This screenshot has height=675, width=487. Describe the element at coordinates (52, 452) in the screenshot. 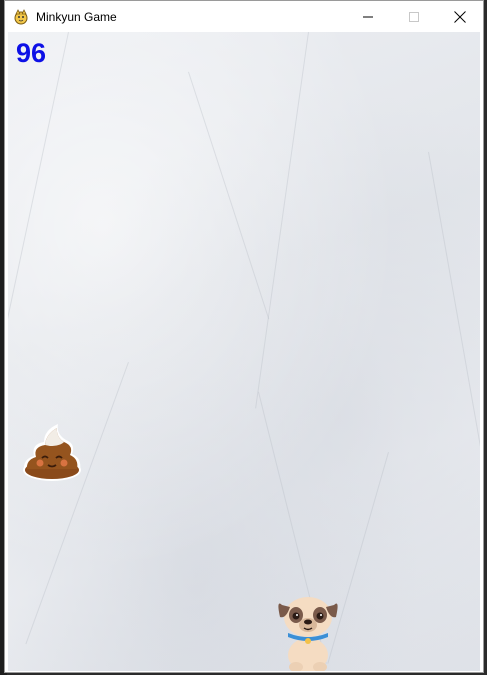

I see `poop-enemy-sprite` at that location.